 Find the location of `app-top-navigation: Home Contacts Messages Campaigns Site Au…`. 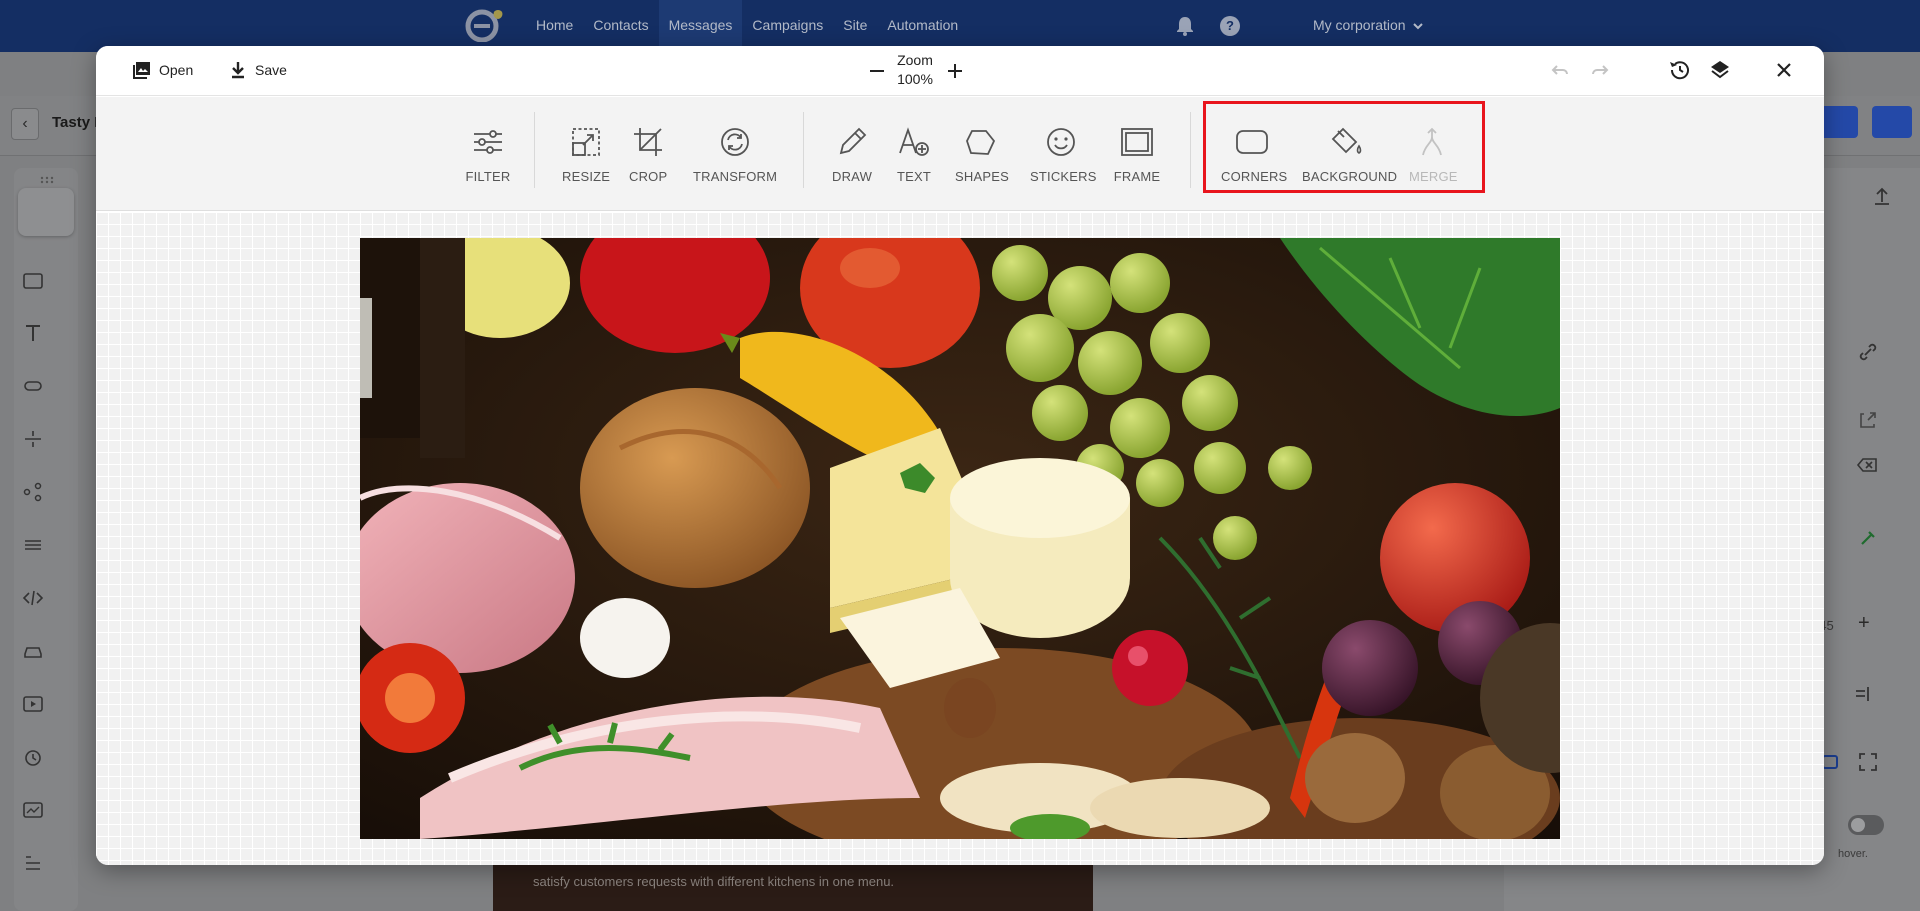

app-top-navigation: Home Contacts Messages Campaigns Site Au… is located at coordinates (960, 26).